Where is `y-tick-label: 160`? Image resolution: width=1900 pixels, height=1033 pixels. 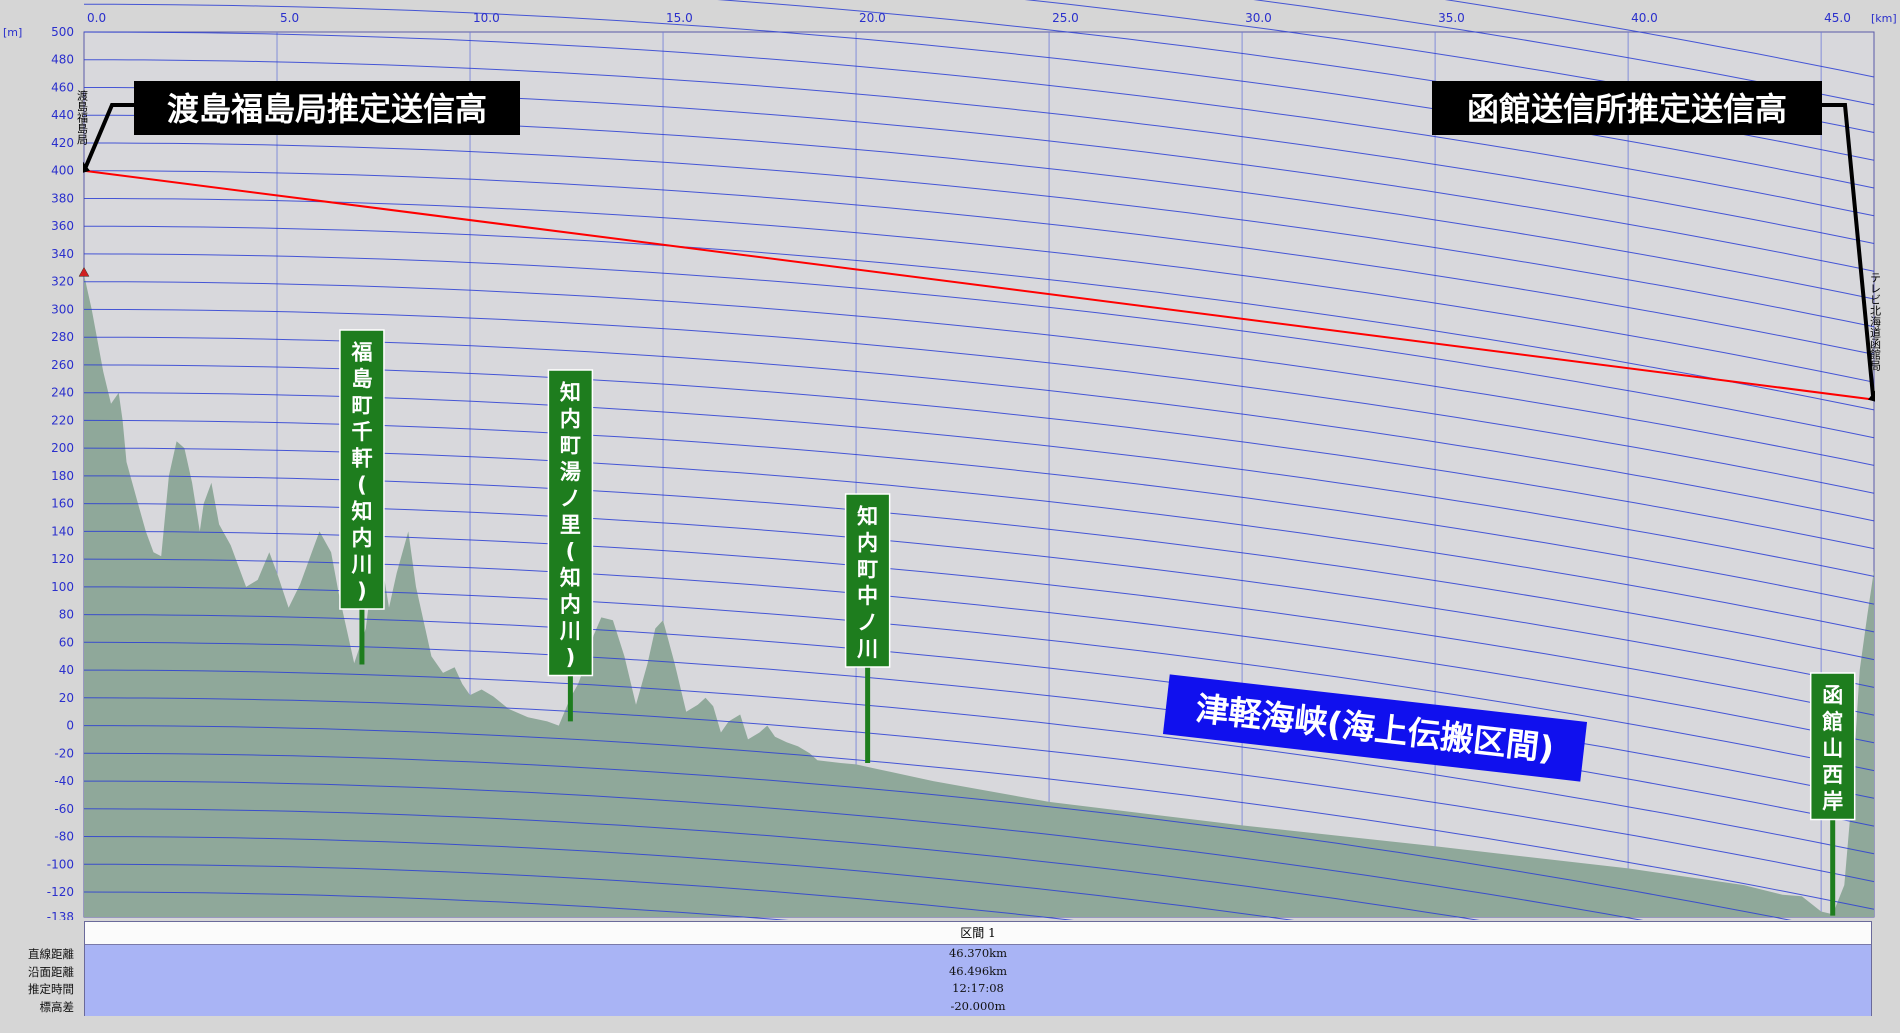 y-tick-label: 160 is located at coordinates (62, 504).